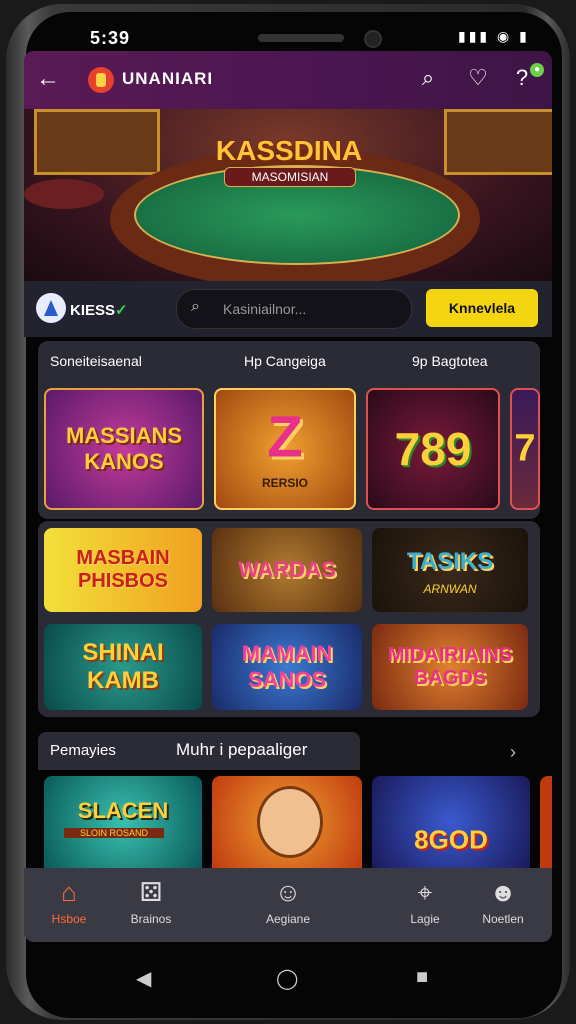 The image size is (576, 1024). I want to click on app-logo-icon, so click(101, 80).